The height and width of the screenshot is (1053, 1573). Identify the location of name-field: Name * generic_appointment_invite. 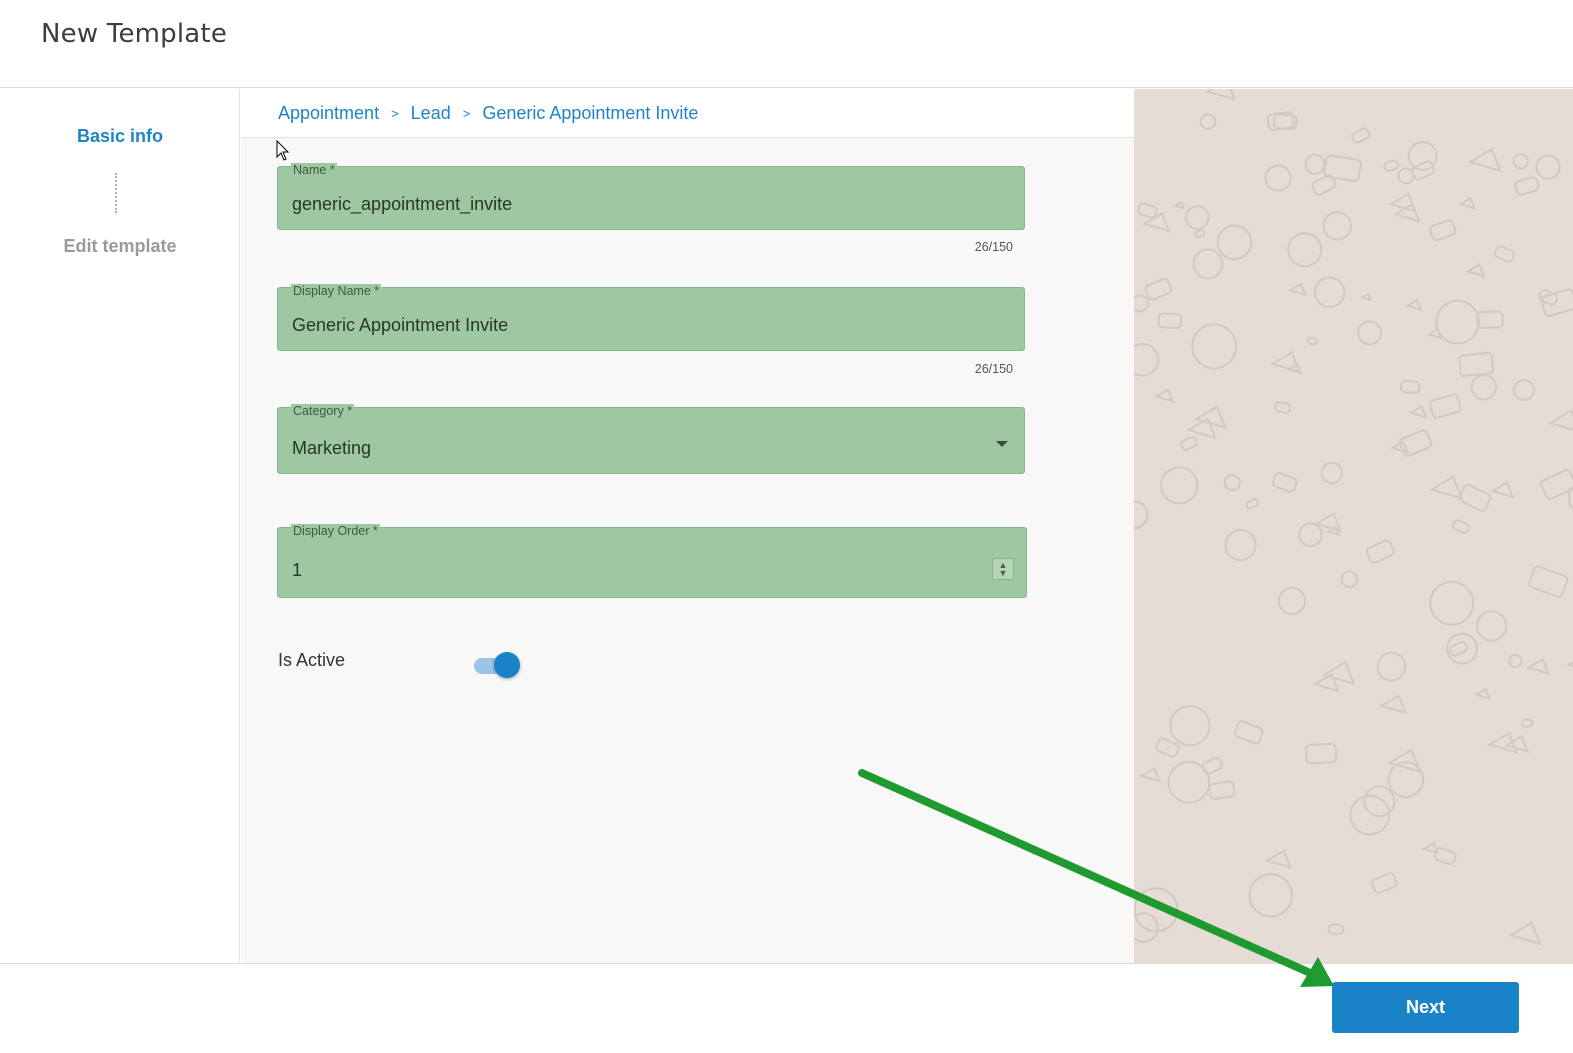
(651, 196).